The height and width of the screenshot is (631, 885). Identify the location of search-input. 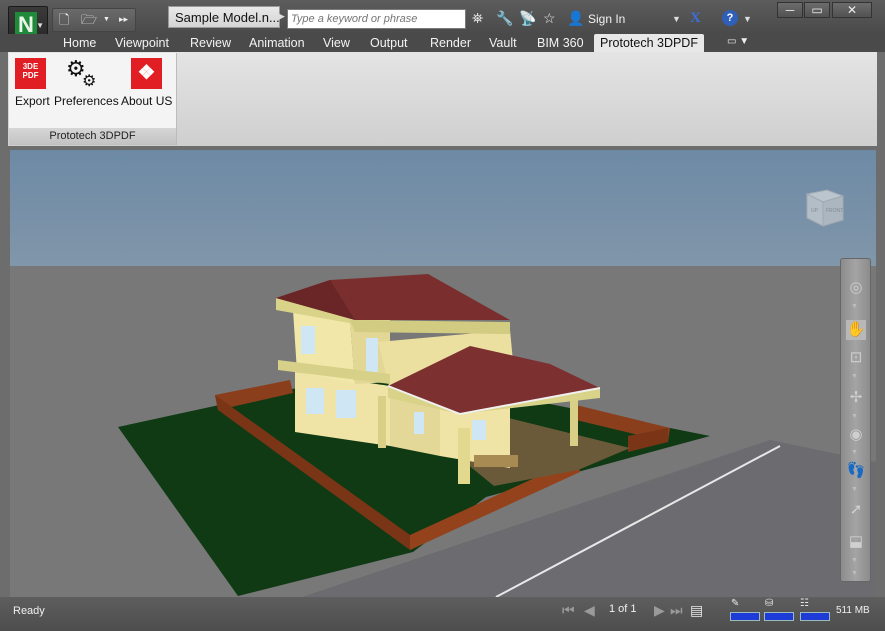
(376, 19).